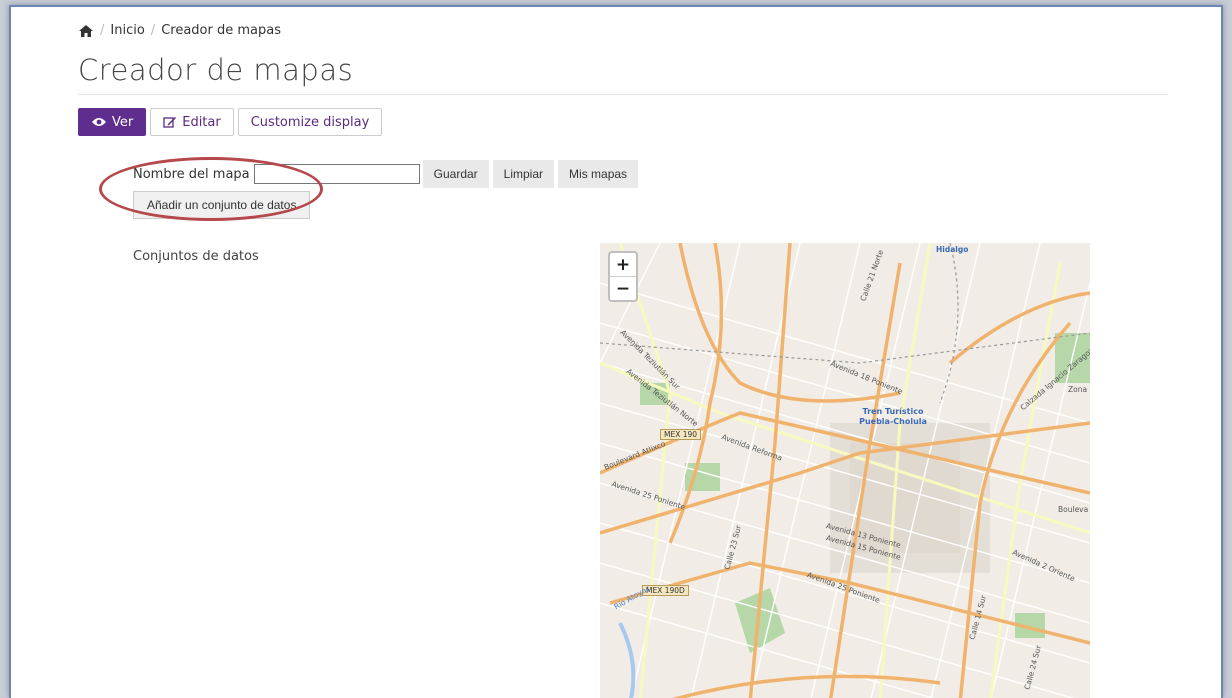 This screenshot has width=1232, height=698. I want to click on map-name-input, so click(336, 174).